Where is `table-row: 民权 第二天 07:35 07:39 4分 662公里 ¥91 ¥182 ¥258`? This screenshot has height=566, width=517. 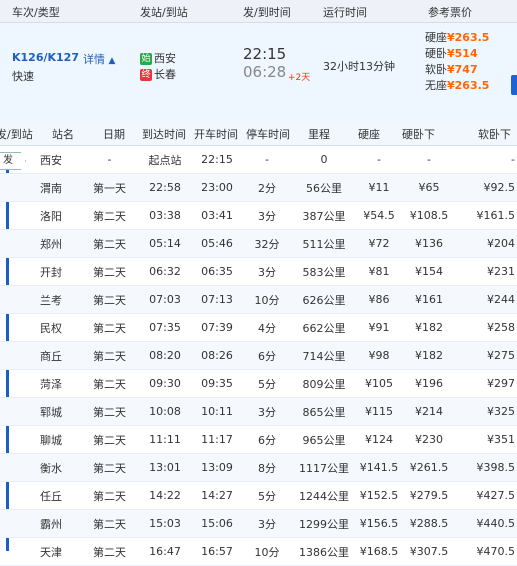 table-row: 民权 第二天 07:35 07:39 4分 662公里 ¥91 ¥182 ¥258 is located at coordinates (258, 327).